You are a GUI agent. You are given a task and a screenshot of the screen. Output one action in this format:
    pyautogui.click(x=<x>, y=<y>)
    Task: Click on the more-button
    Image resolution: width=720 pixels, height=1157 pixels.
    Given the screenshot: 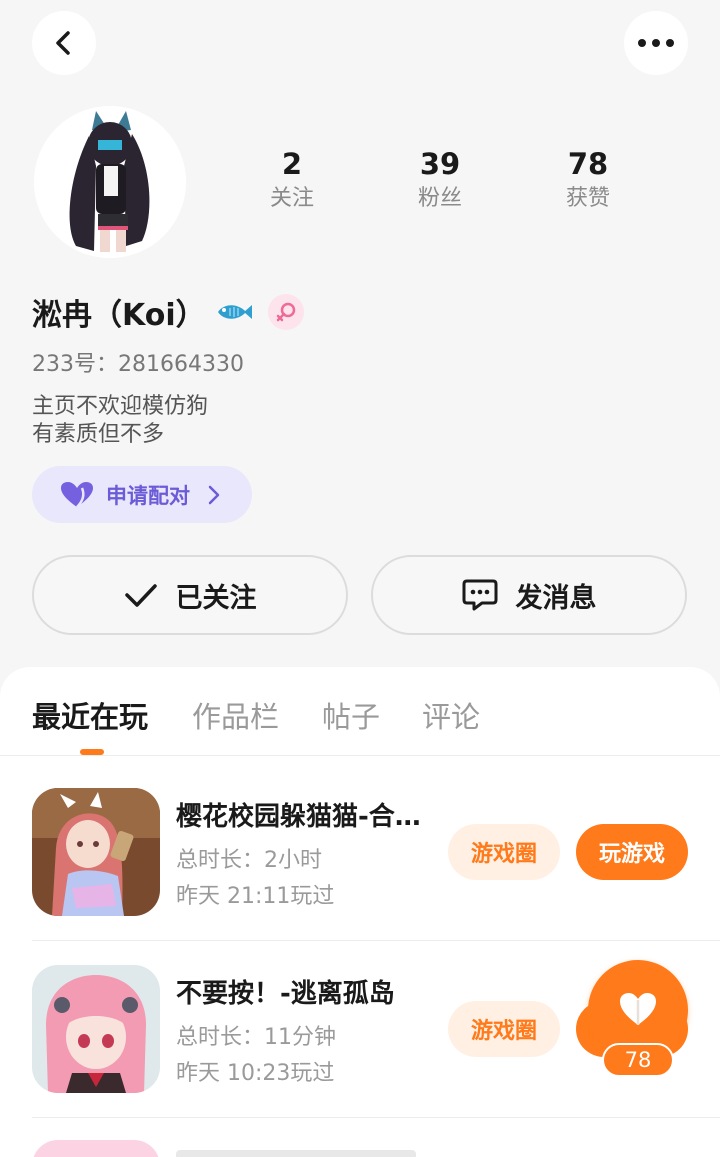 What is the action you would take?
    pyautogui.click(x=656, y=43)
    